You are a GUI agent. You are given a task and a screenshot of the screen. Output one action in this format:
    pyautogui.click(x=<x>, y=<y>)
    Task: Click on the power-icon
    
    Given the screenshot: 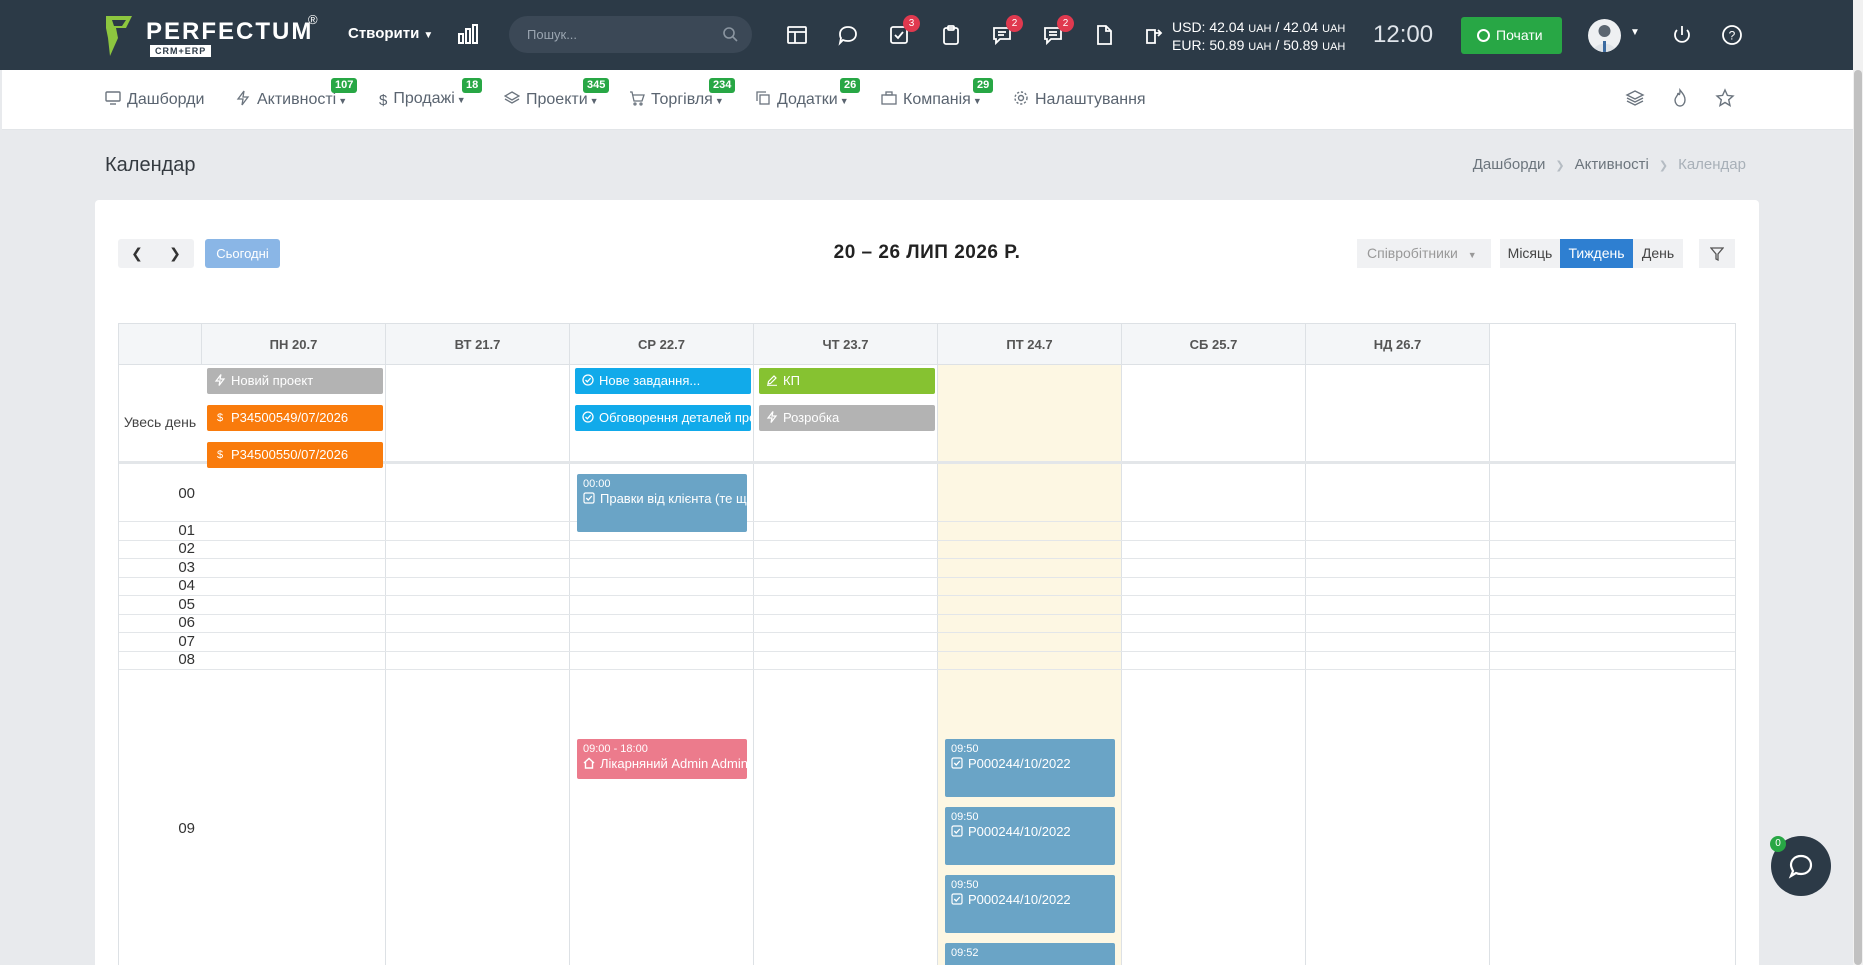 What is the action you would take?
    pyautogui.click(x=1682, y=35)
    